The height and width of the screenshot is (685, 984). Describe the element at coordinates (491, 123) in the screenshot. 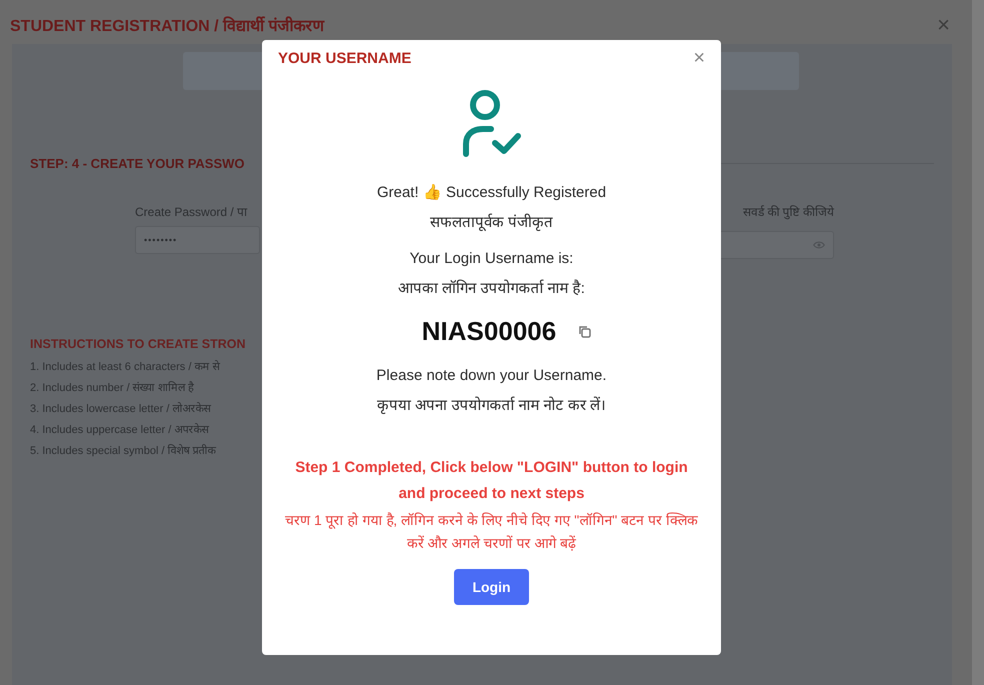

I see `user-check-icon` at that location.